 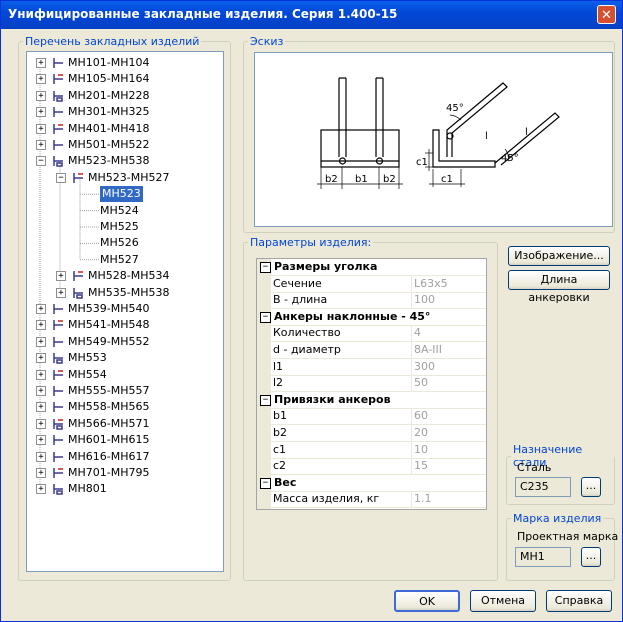 What do you see at coordinates (421, 450) in the screenshot?
I see `property-value: 10` at bounding box center [421, 450].